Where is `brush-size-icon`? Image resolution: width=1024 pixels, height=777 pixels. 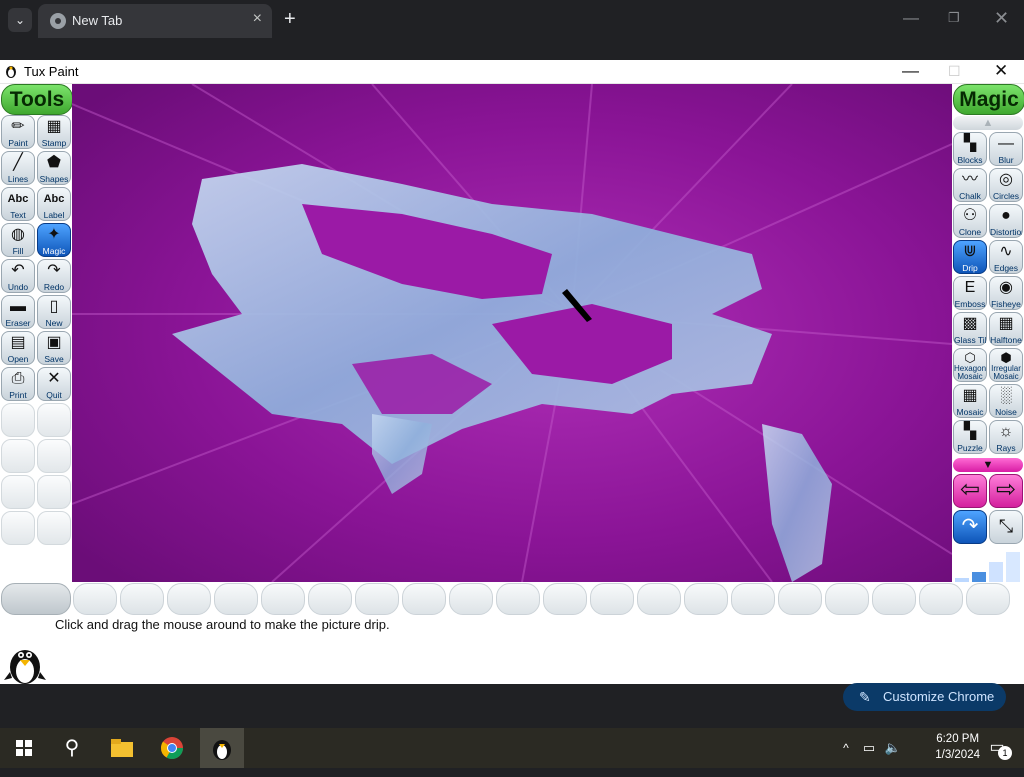 brush-size-icon is located at coordinates (988, 565).